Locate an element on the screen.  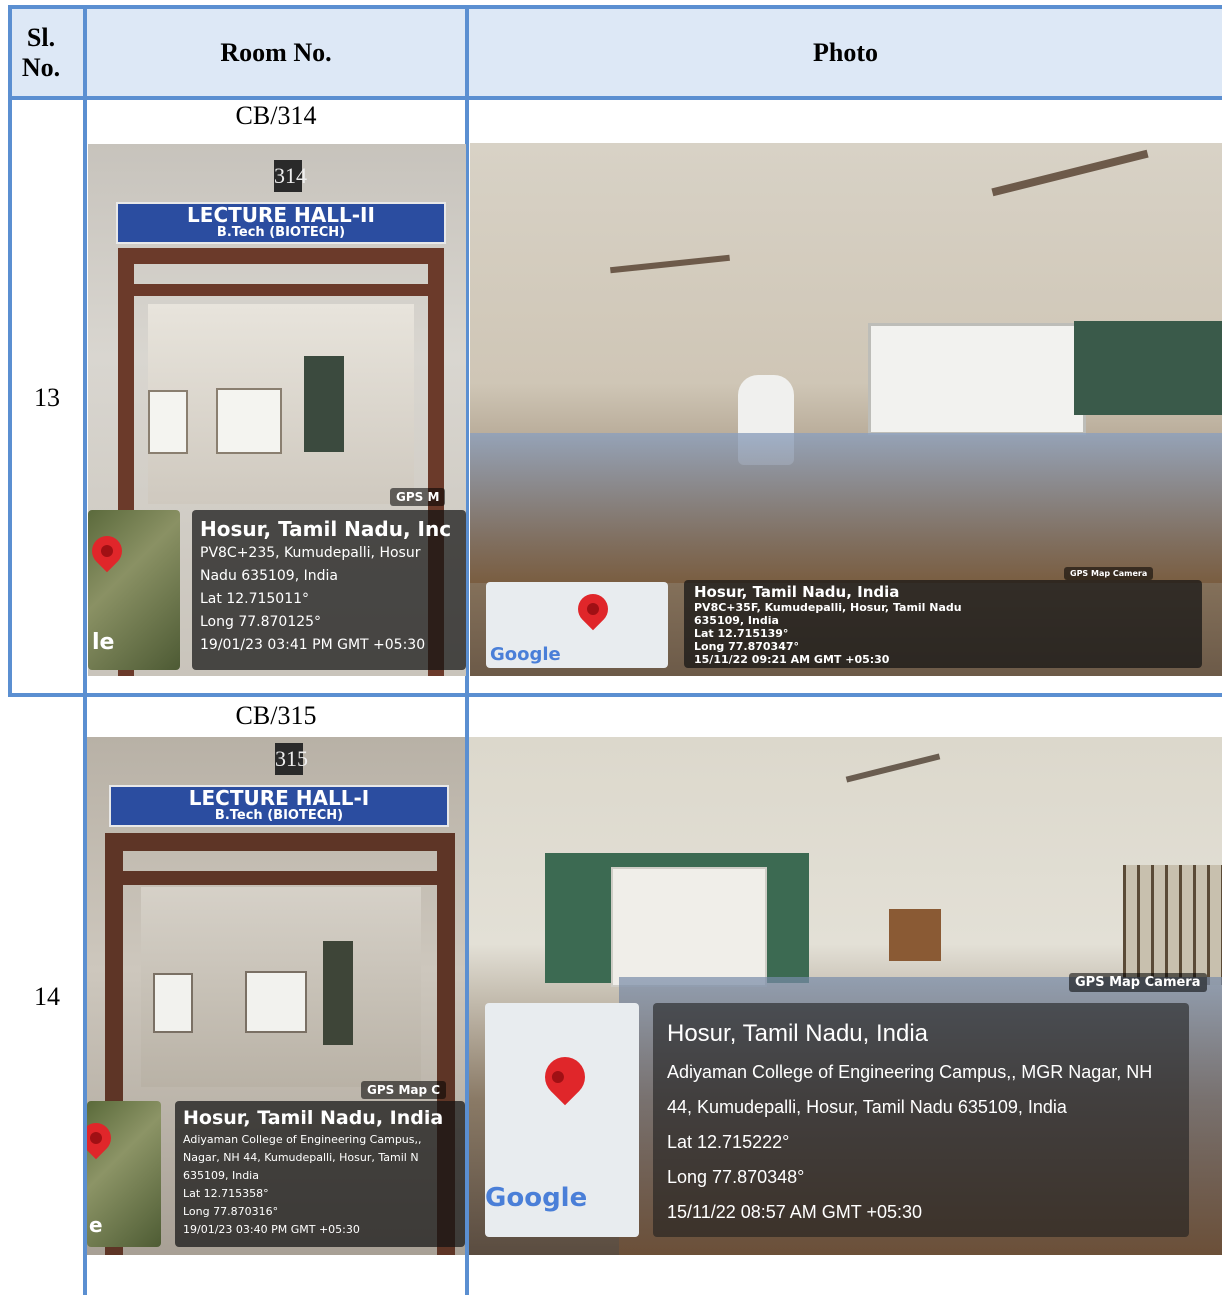
row14-sl-no: 14 is located at coordinates (47, 996).